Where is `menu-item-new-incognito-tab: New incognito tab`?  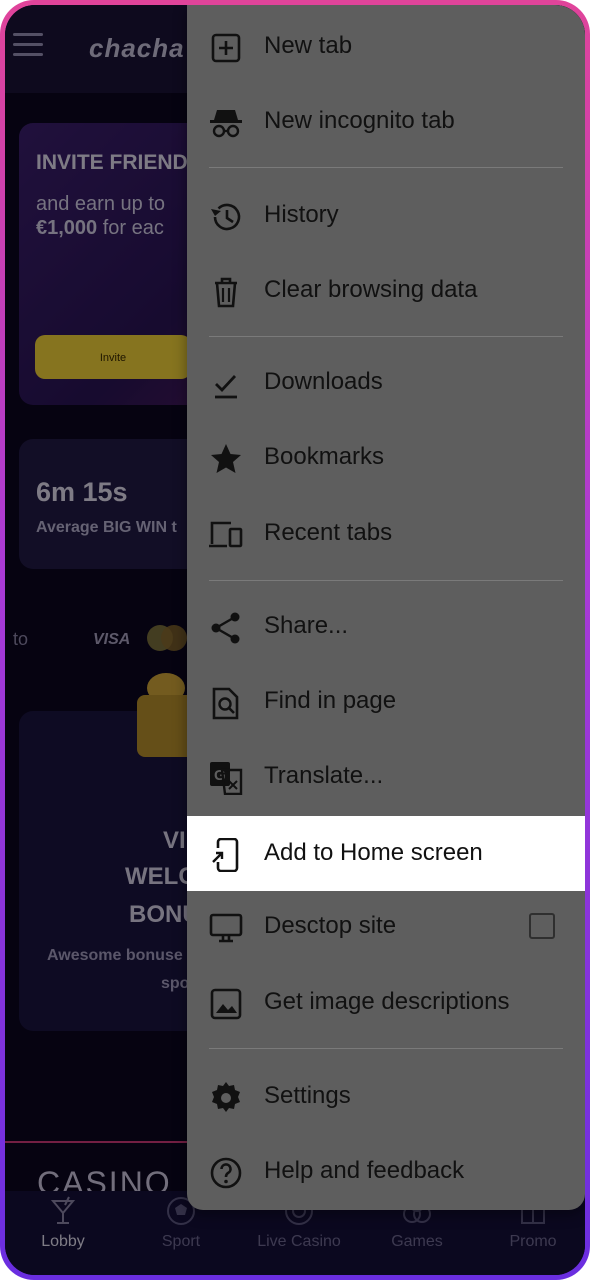 menu-item-new-incognito-tab: New incognito tab is located at coordinates (386, 121).